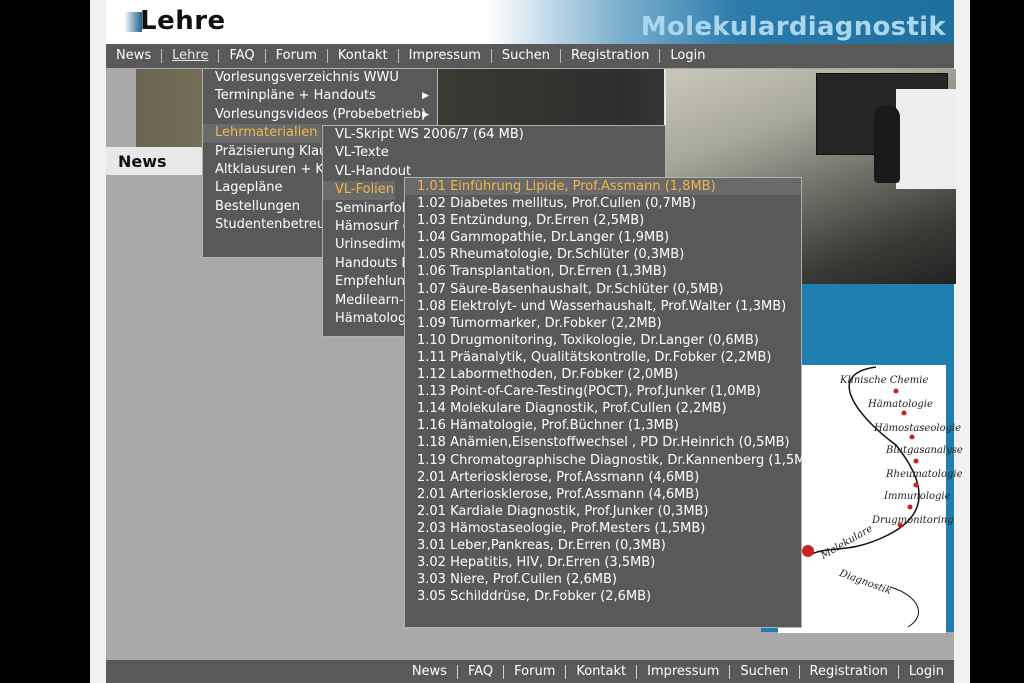 The height and width of the screenshot is (683, 1024). Describe the element at coordinates (682, 671) in the screenshot. I see `footer-link-impressum: Impressum` at that location.